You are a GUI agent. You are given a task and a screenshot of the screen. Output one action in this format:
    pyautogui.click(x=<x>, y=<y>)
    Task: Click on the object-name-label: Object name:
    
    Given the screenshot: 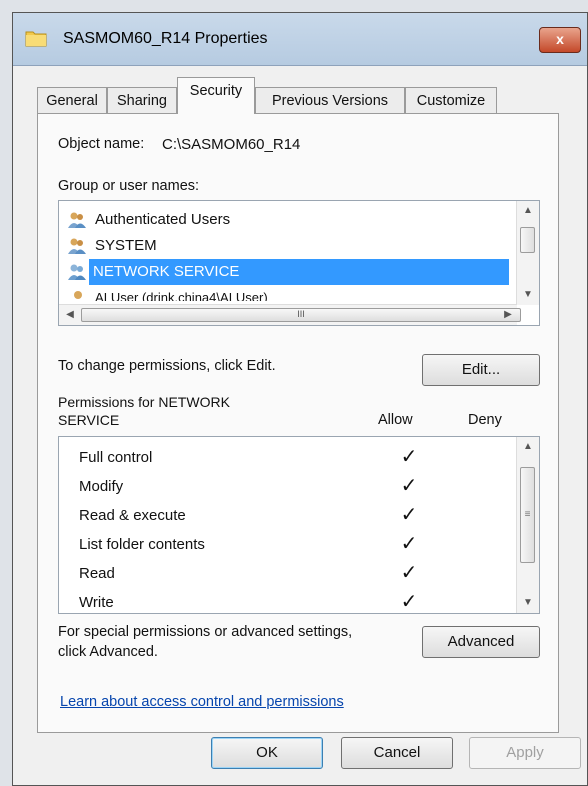 What is the action you would take?
    pyautogui.click(x=101, y=144)
    